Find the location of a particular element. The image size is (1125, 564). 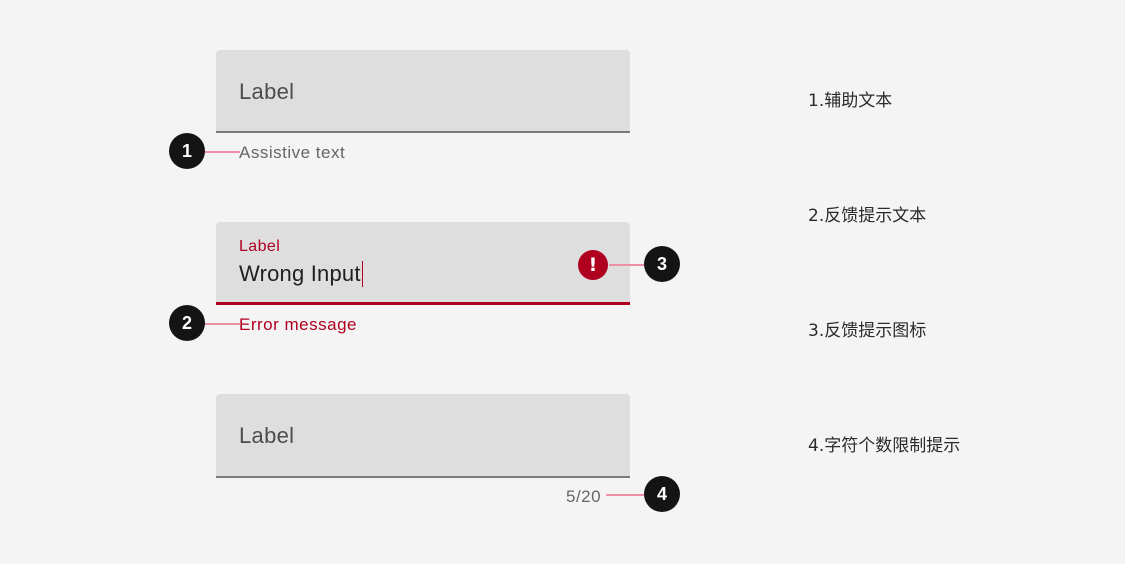

text-cursor is located at coordinates (362, 274).